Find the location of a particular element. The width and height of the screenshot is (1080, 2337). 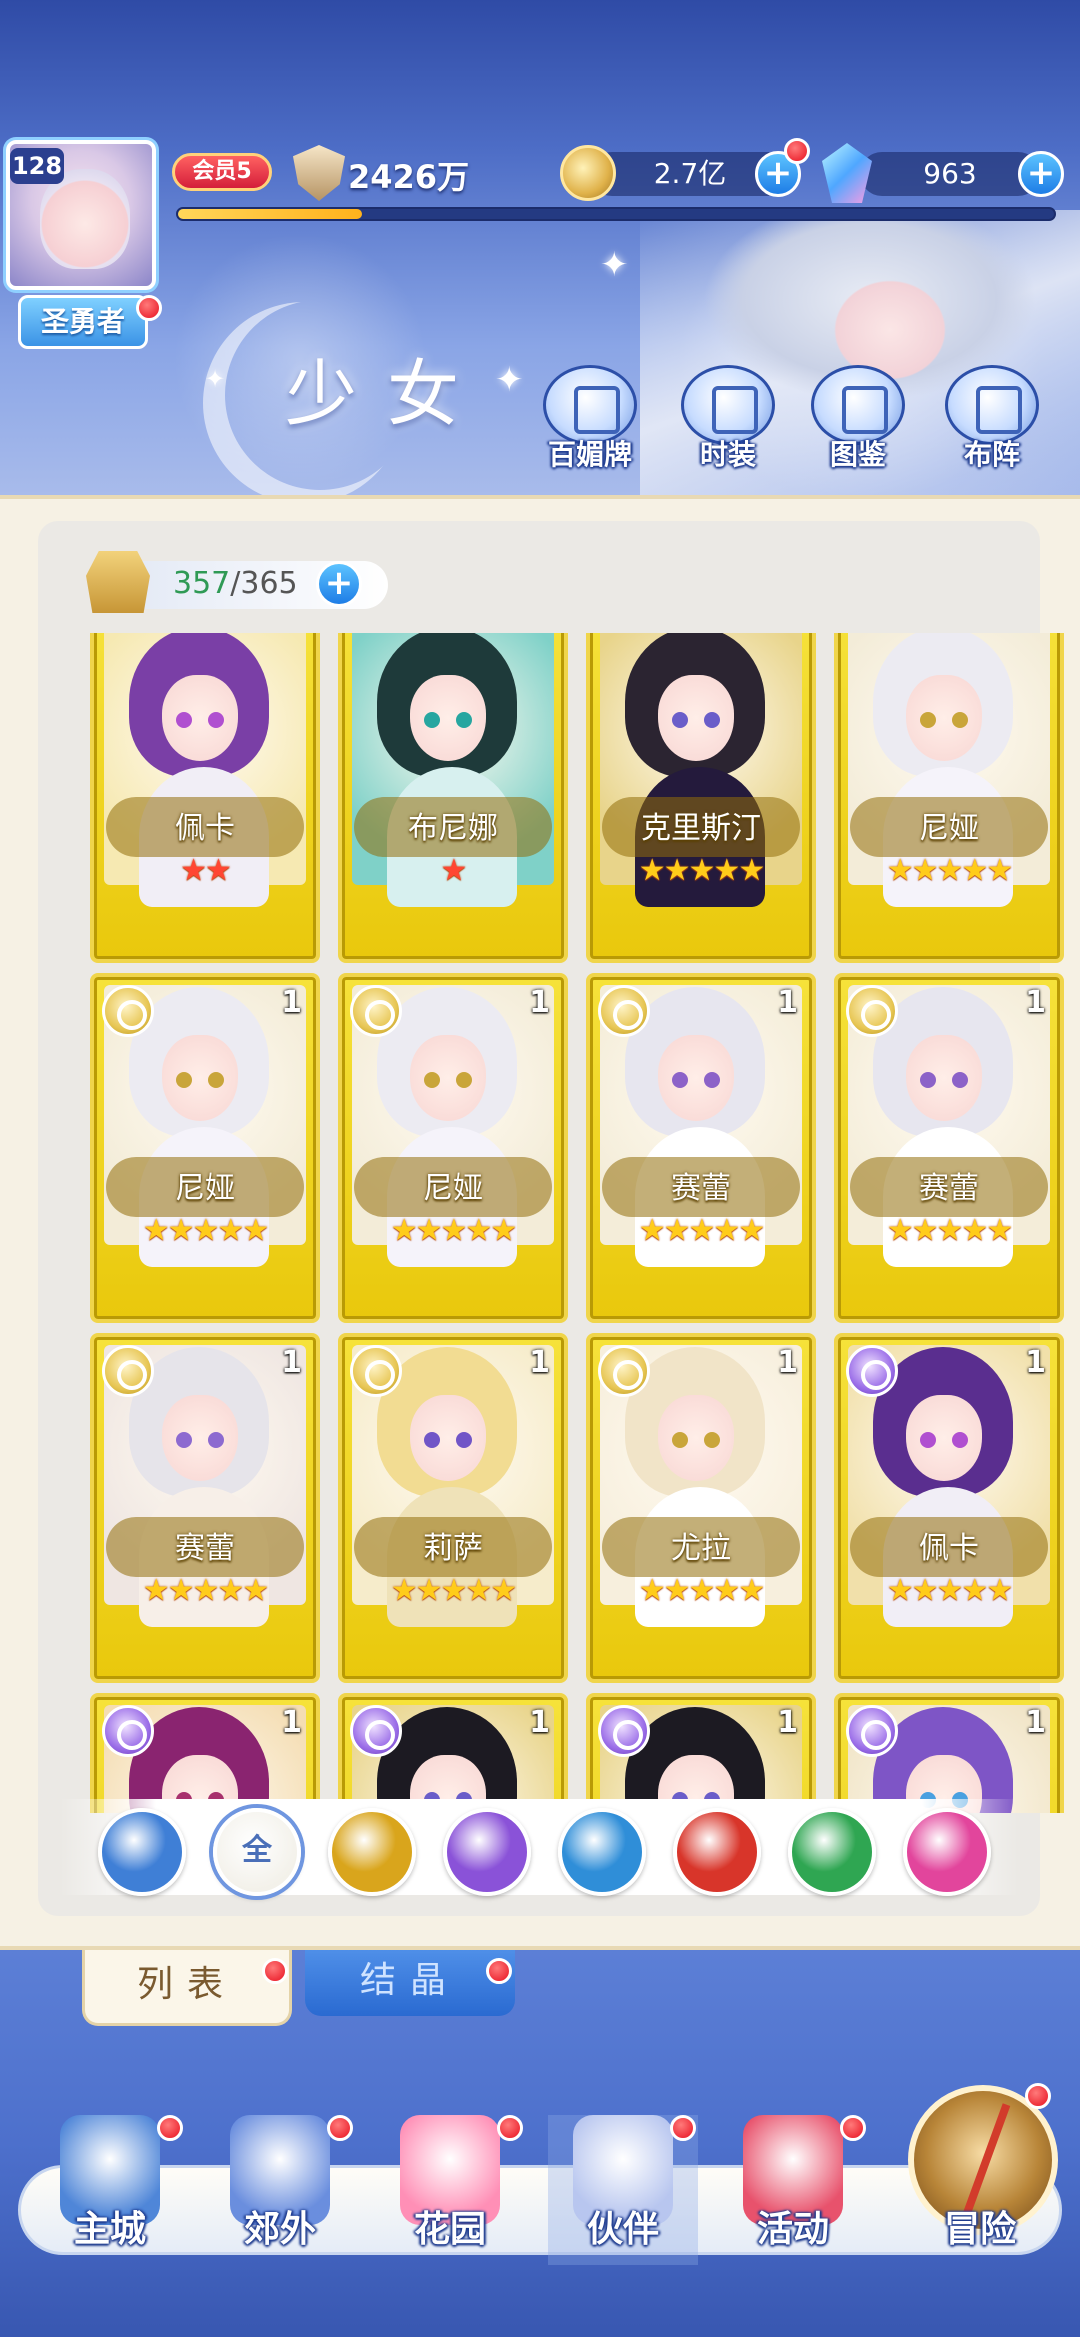

nav-label: 冒险 is located at coordinates (979, 2229).